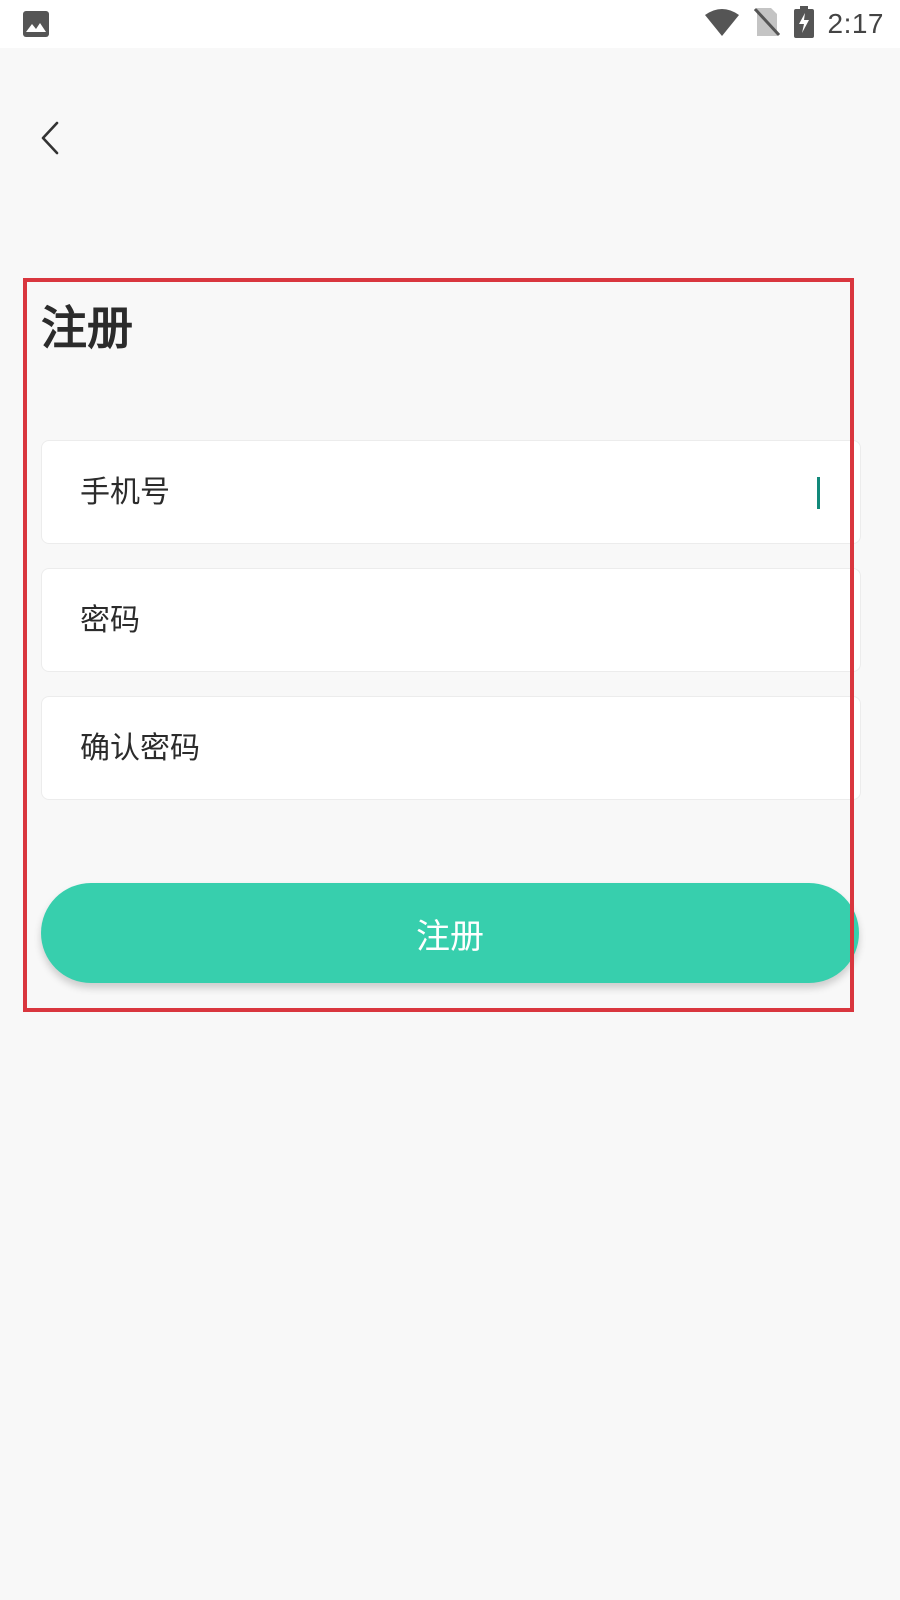 This screenshot has height=1600, width=900. What do you see at coordinates (818, 493) in the screenshot?
I see `text-cursor` at bounding box center [818, 493].